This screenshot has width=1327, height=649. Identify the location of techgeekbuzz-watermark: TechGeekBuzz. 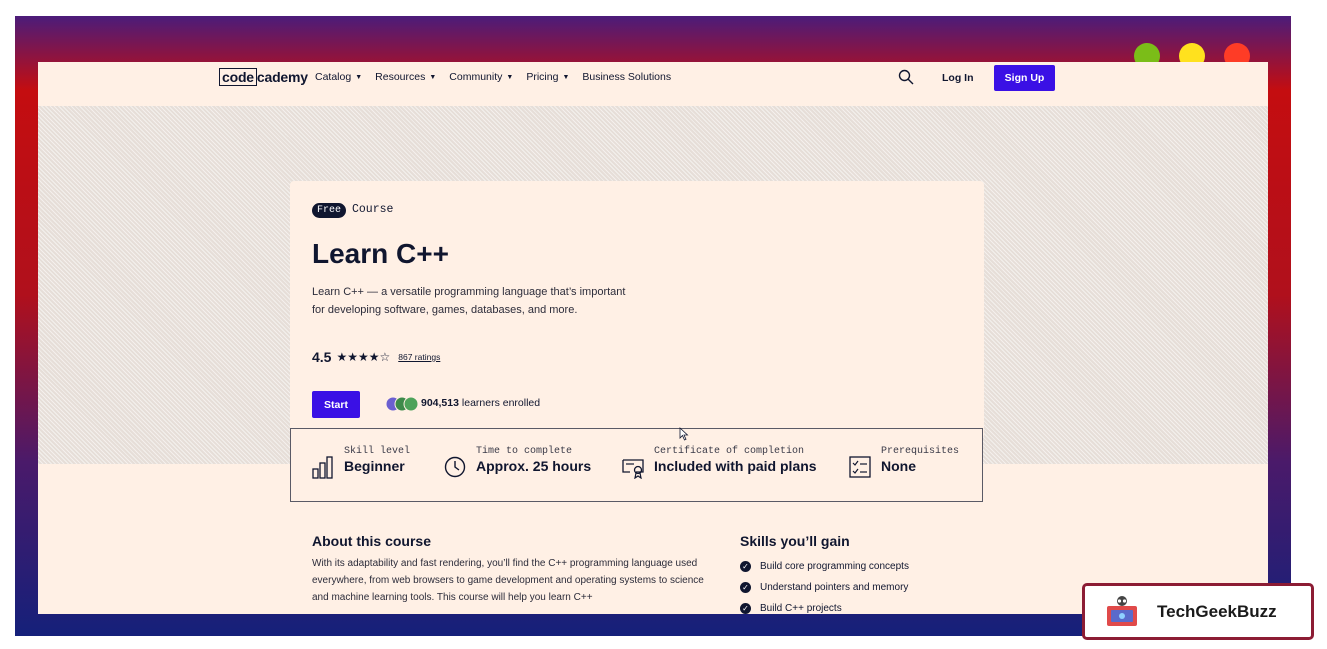
(1198, 611).